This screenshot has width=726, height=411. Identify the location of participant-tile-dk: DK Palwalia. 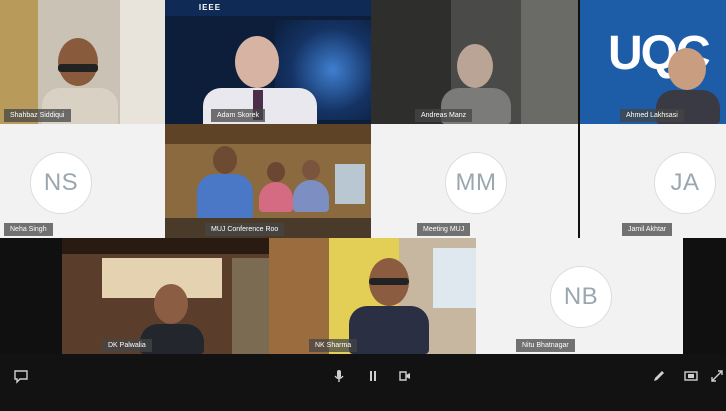
(165, 296).